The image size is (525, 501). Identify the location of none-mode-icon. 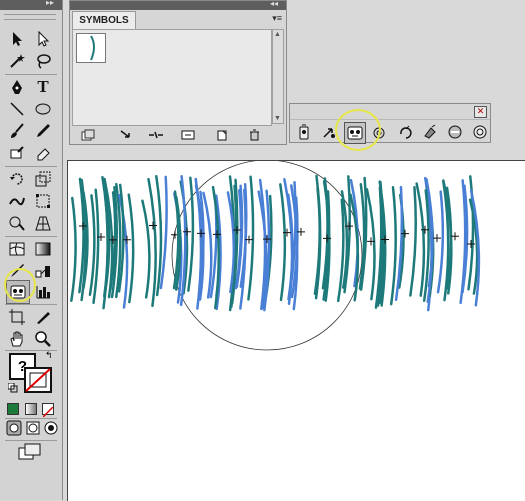
(48, 410).